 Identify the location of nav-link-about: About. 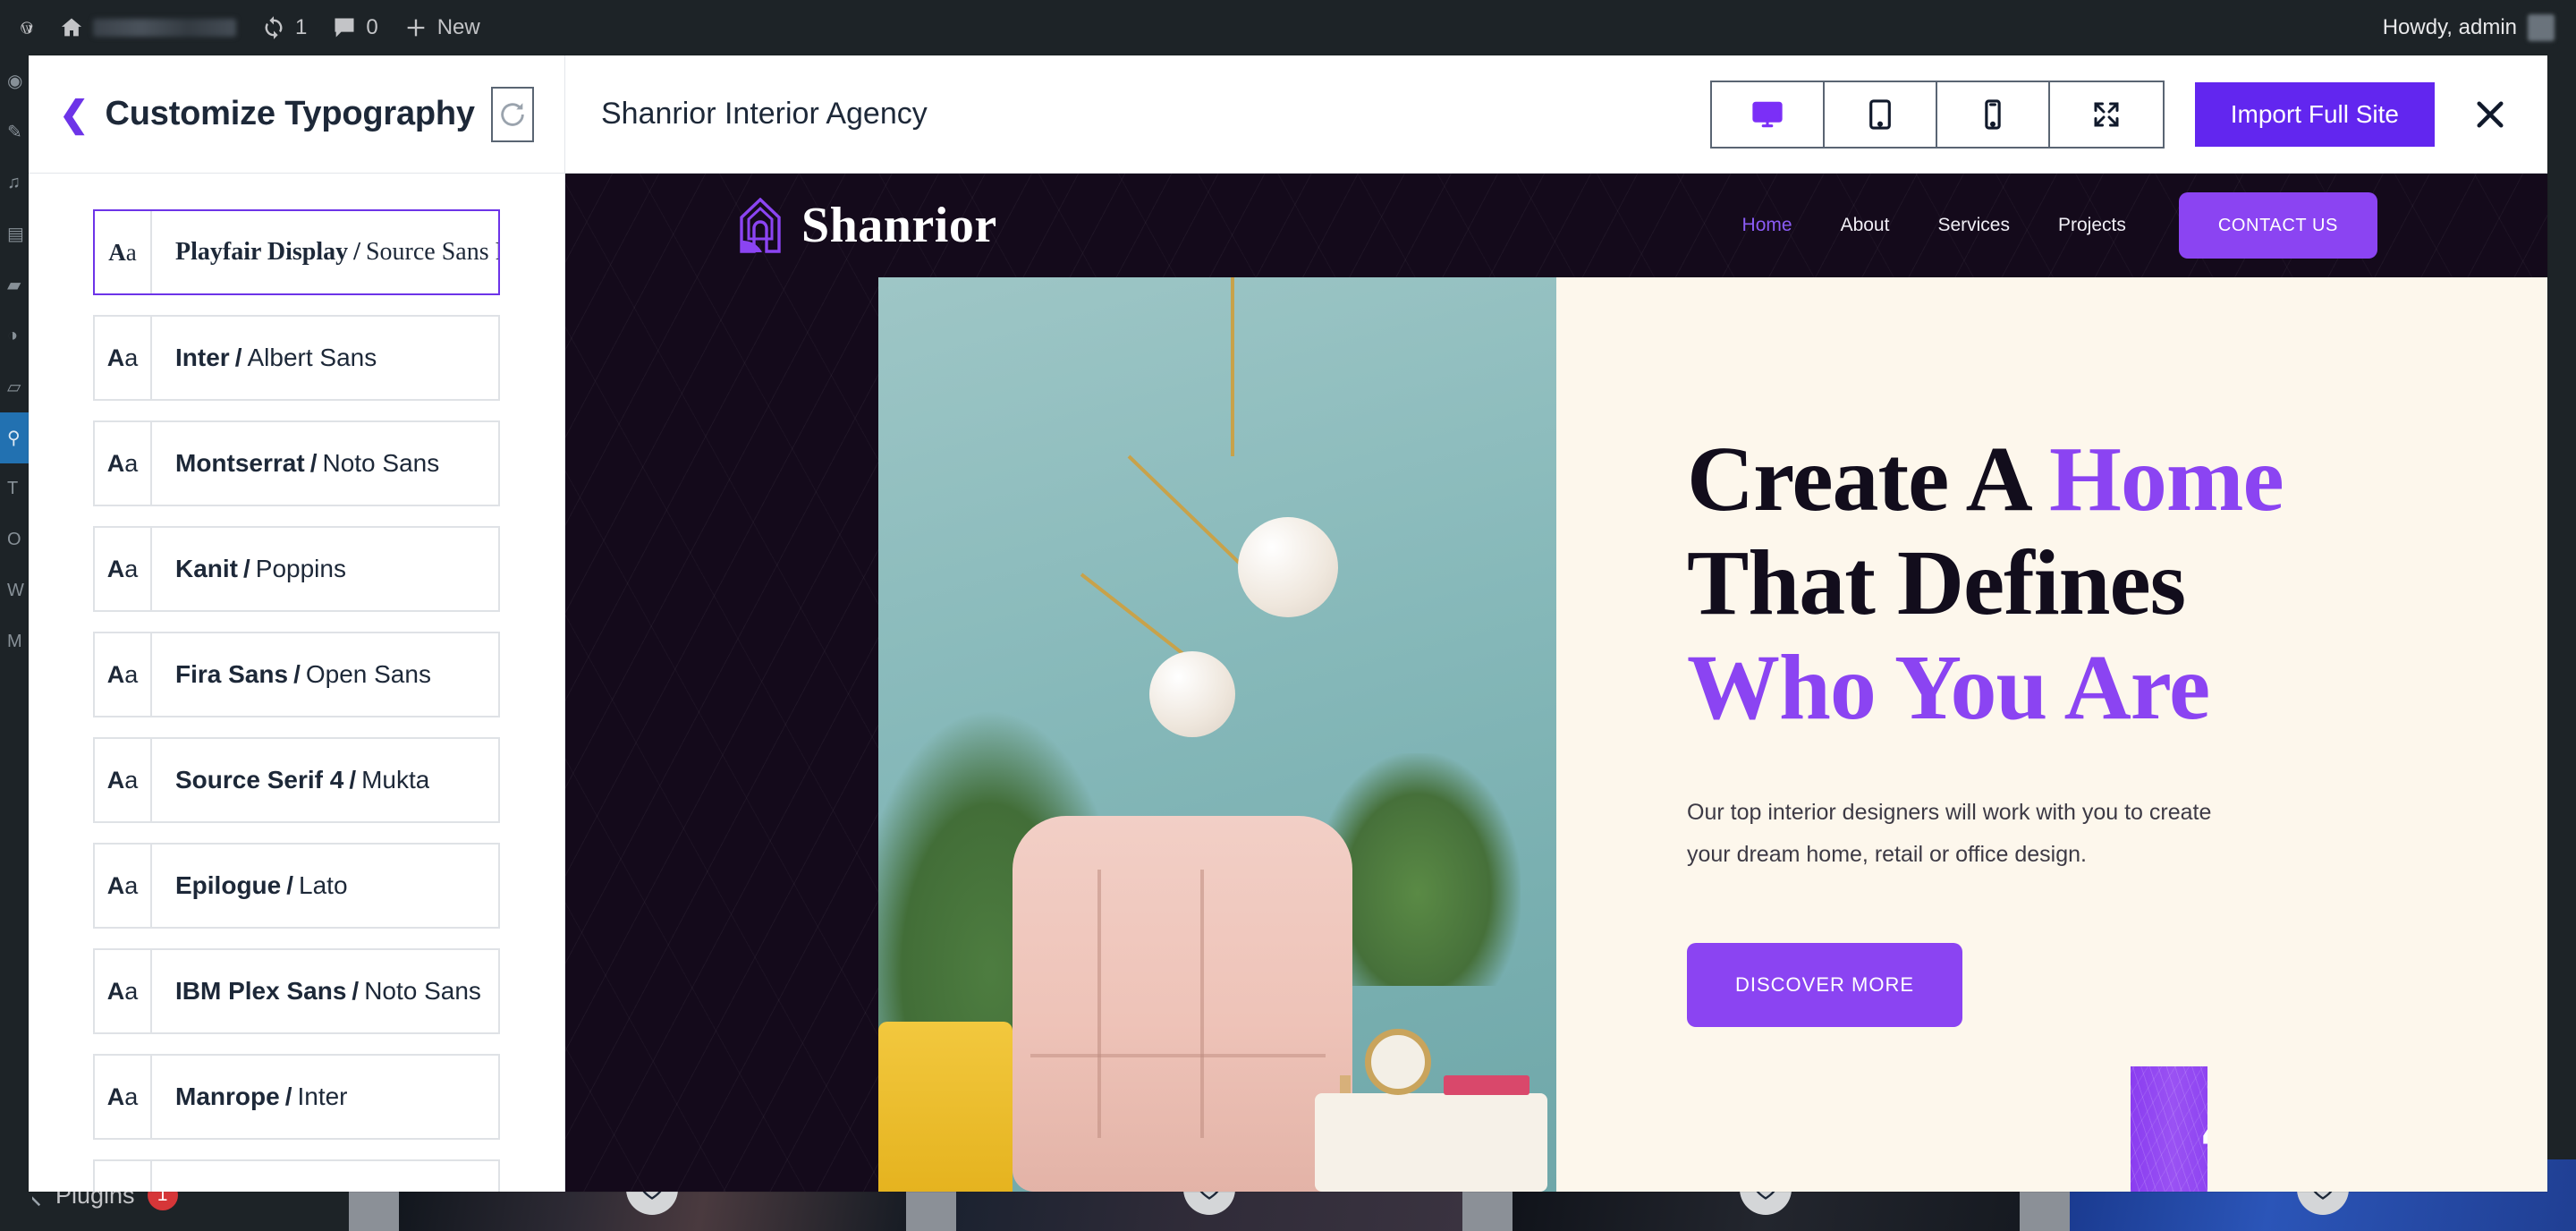
(1865, 225).